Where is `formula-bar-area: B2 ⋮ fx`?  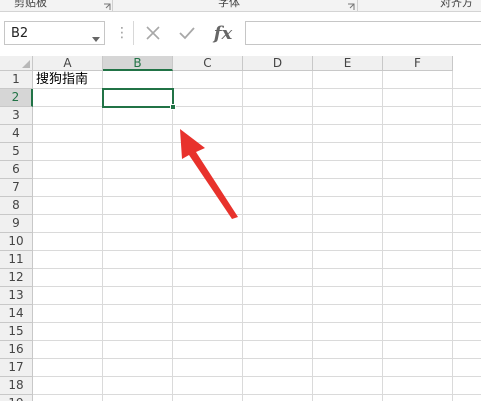
formula-bar-area: B2 ⋮ fx is located at coordinates (240, 34).